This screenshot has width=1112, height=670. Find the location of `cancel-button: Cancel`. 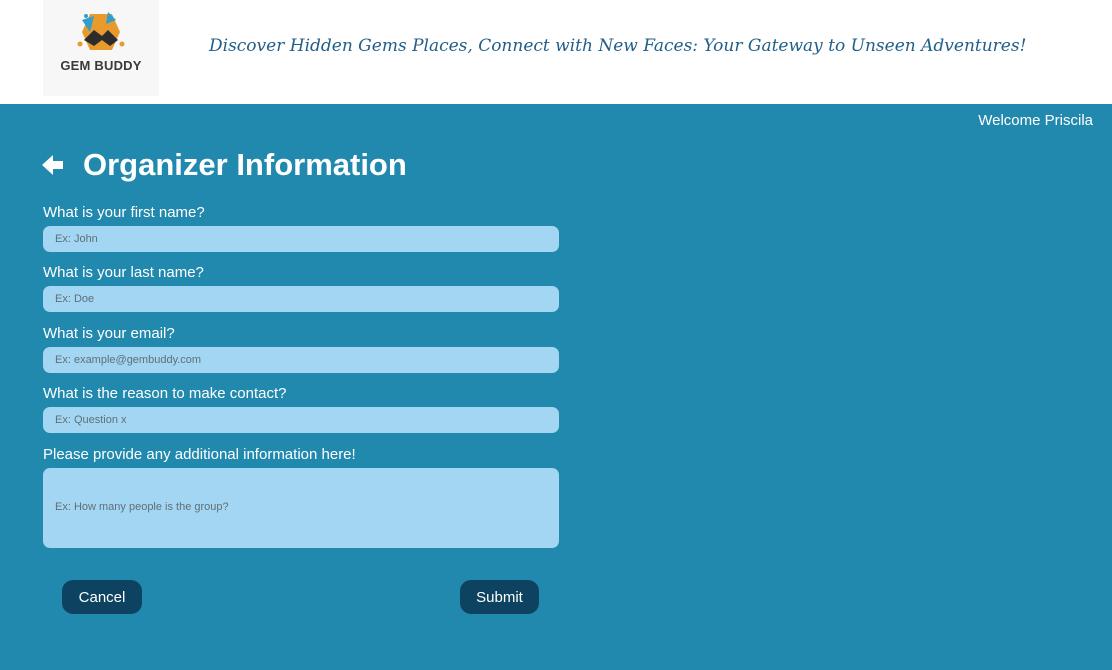

cancel-button: Cancel is located at coordinates (102, 597).